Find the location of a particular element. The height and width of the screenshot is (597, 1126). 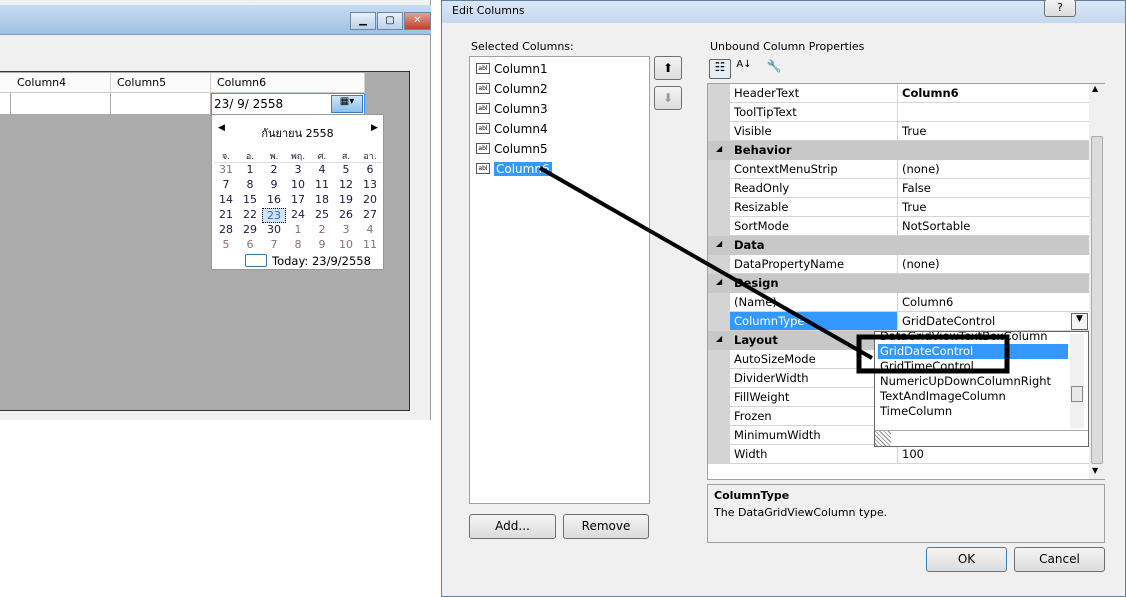

annotation-overlay is located at coordinates (774, 270).